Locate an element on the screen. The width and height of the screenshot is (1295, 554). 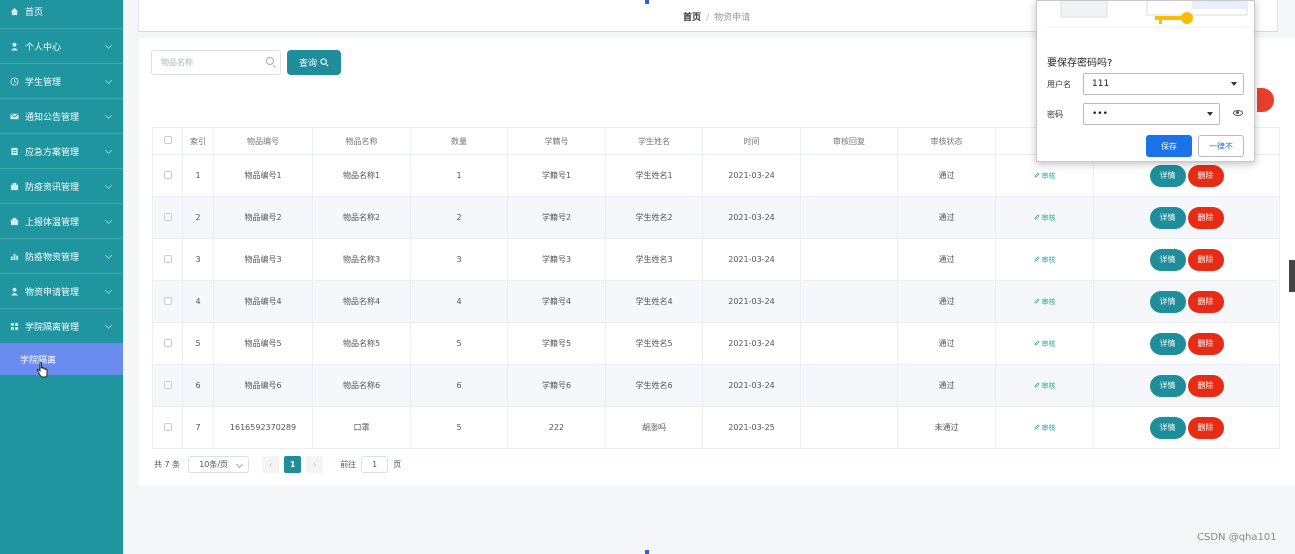
bar-chart-icon is located at coordinates (14, 256).